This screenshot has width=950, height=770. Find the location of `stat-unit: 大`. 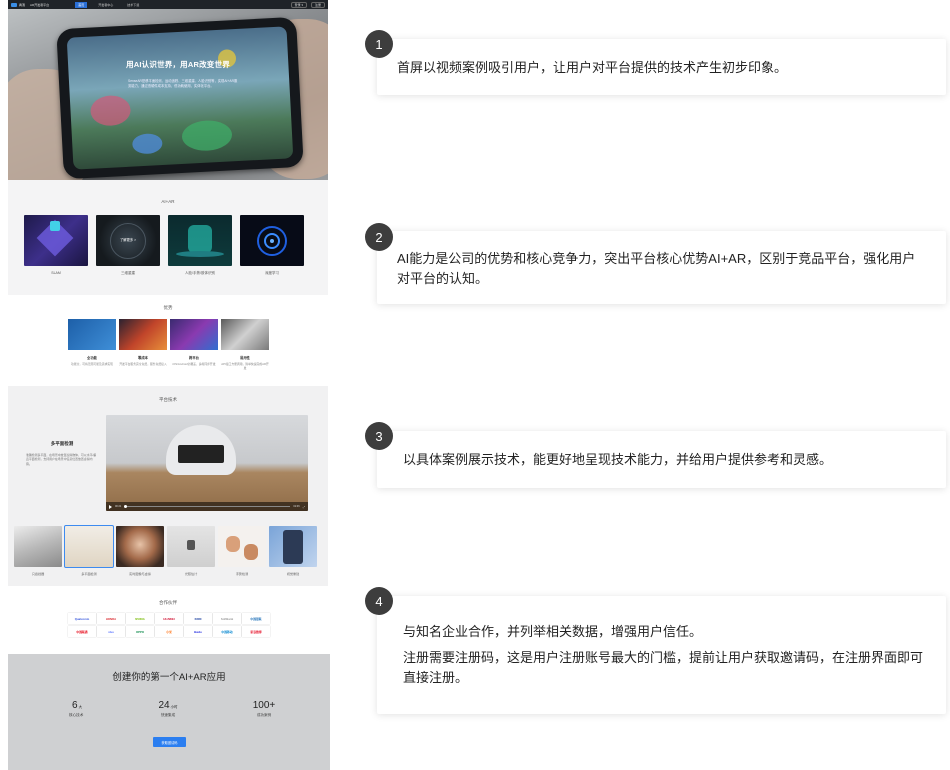

stat-unit: 大 is located at coordinates (80, 707).